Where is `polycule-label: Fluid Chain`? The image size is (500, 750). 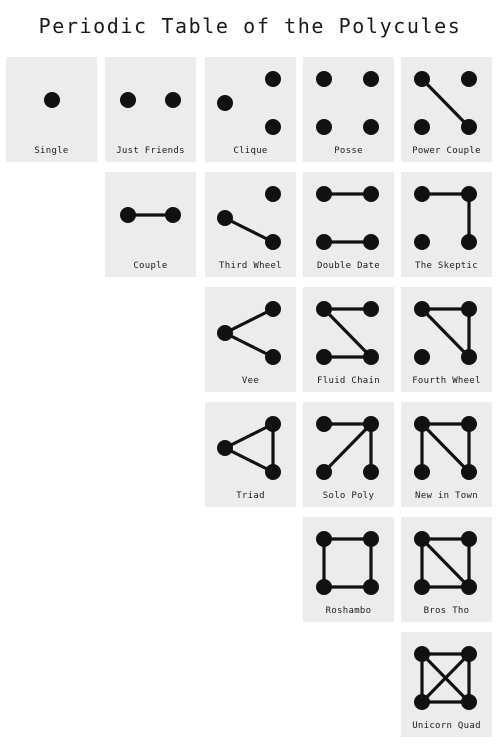 polycule-label: Fluid Chain is located at coordinates (348, 381).